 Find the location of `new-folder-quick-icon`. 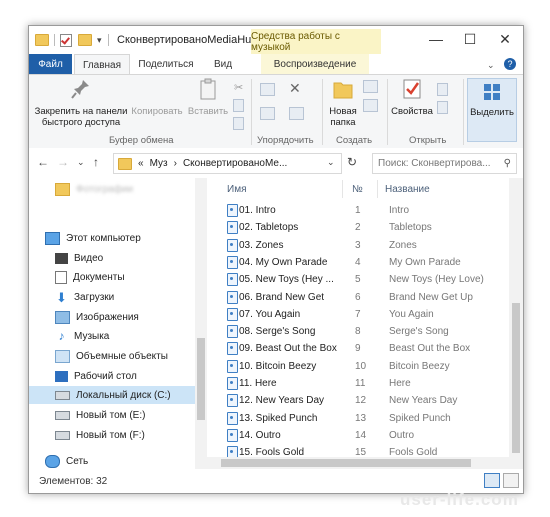

new-folder-quick-icon is located at coordinates (85, 40).